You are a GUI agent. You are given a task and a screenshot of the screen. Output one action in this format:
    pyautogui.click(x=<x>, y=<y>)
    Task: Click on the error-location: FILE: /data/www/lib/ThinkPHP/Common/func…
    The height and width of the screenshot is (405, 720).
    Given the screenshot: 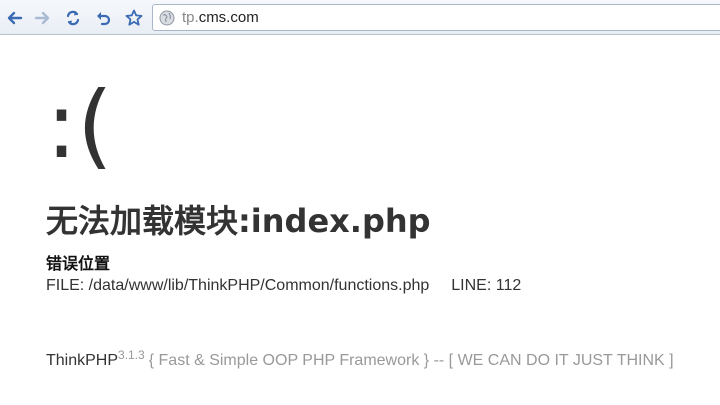 What is the action you would take?
    pyautogui.click(x=283, y=286)
    